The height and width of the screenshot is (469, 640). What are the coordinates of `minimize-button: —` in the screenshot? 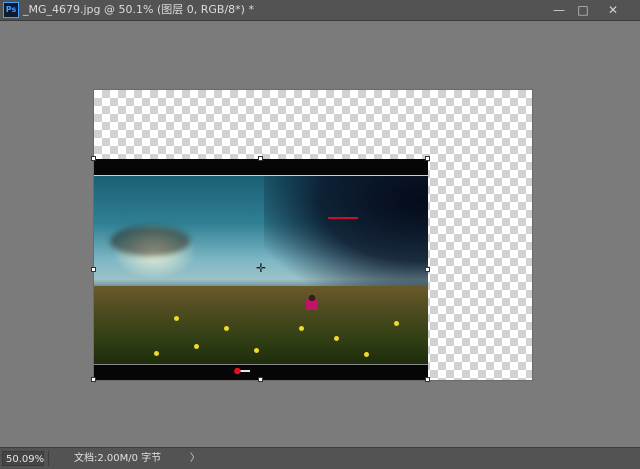 It's located at (559, 10).